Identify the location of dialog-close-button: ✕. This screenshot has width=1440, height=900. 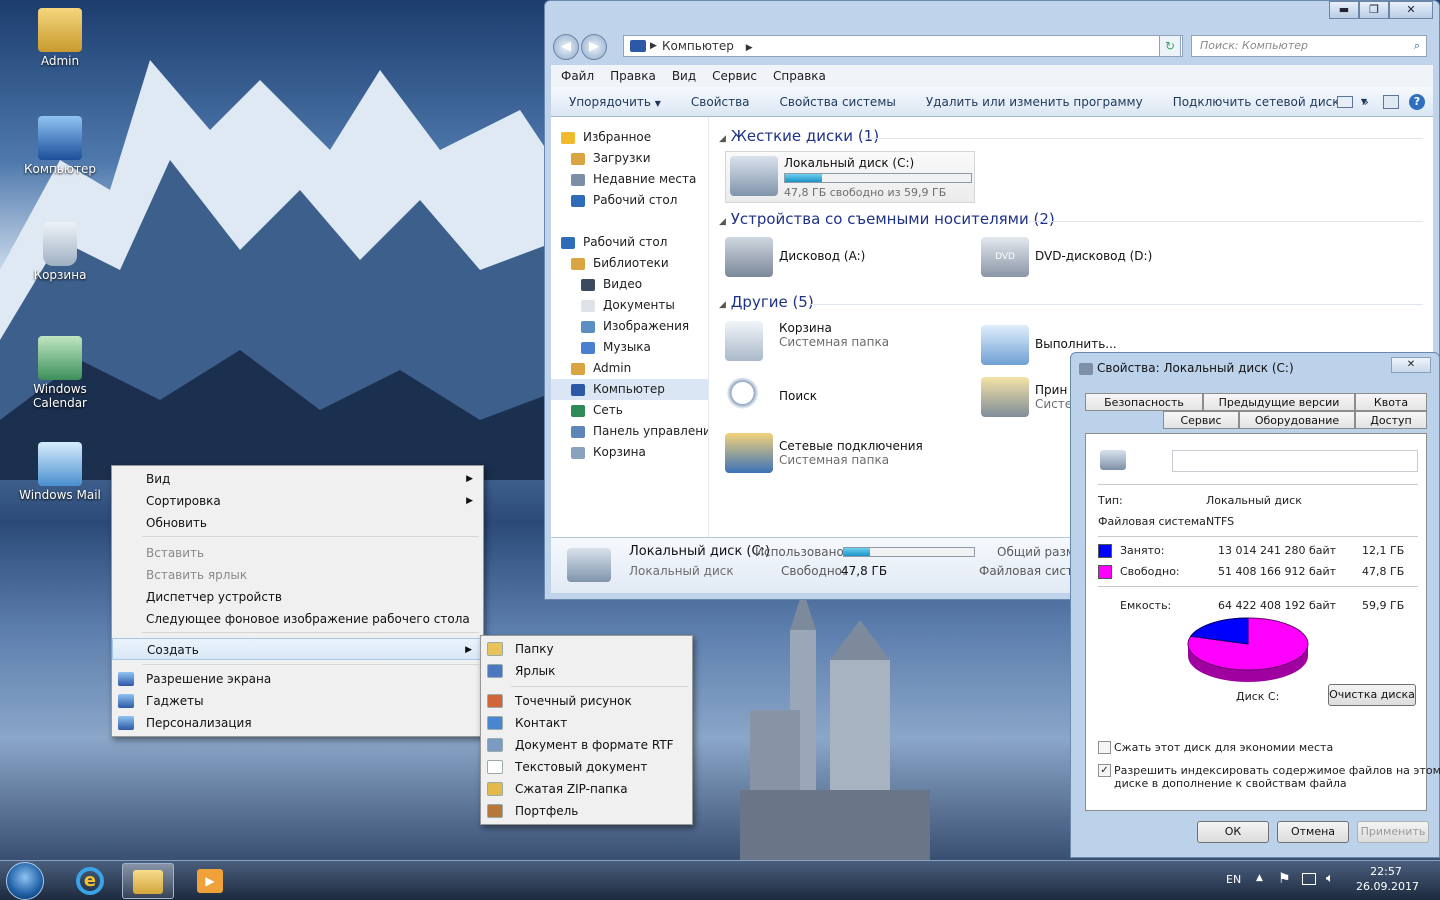
(1411, 365).